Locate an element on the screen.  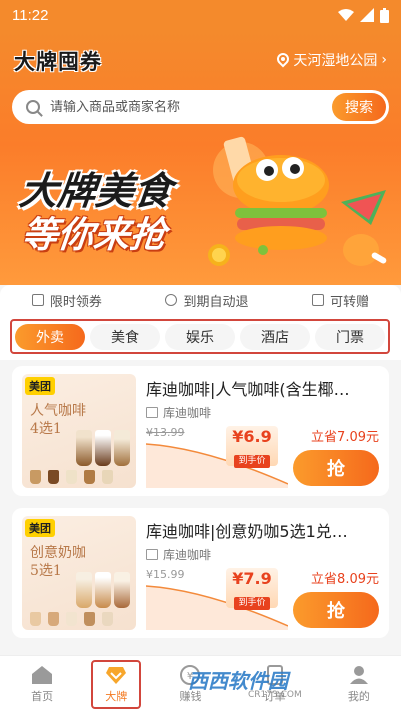
benefit-auto-refund: 到期自动退 is located at coordinates (206, 300).